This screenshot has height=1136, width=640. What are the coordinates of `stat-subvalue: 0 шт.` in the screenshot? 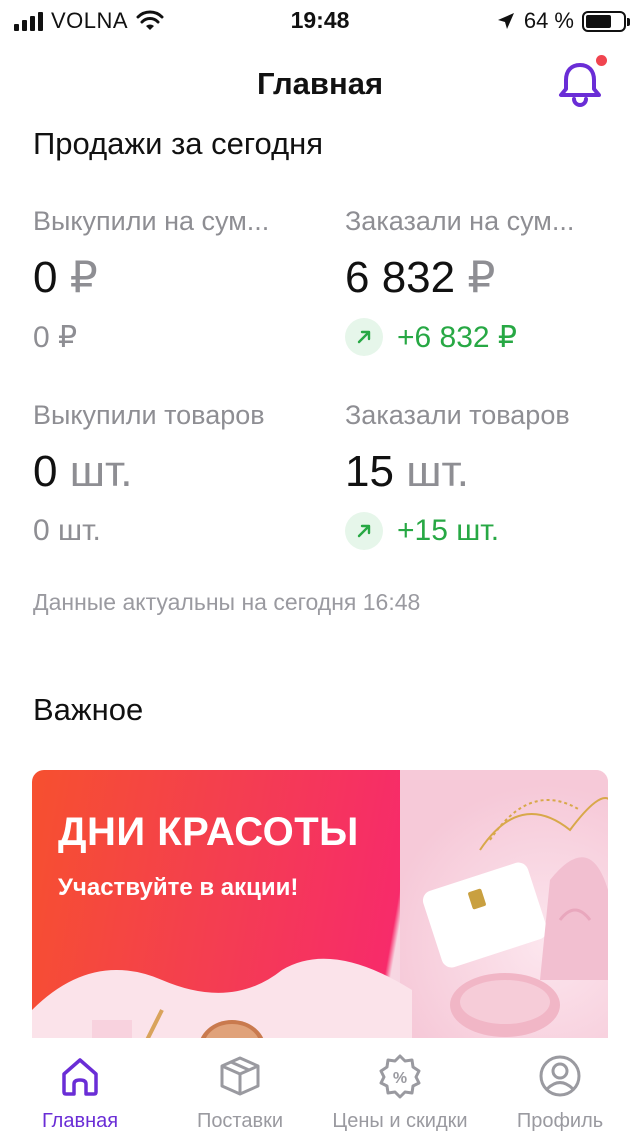 It's located at (67, 530).